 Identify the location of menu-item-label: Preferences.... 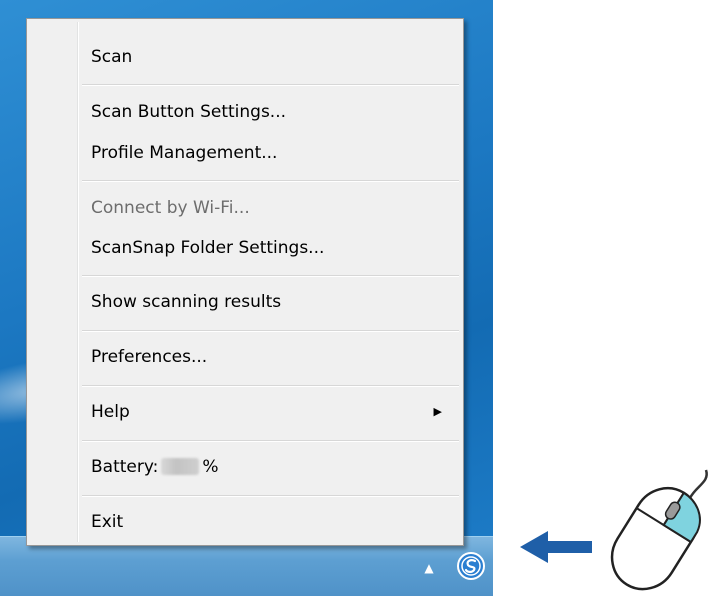
(149, 357).